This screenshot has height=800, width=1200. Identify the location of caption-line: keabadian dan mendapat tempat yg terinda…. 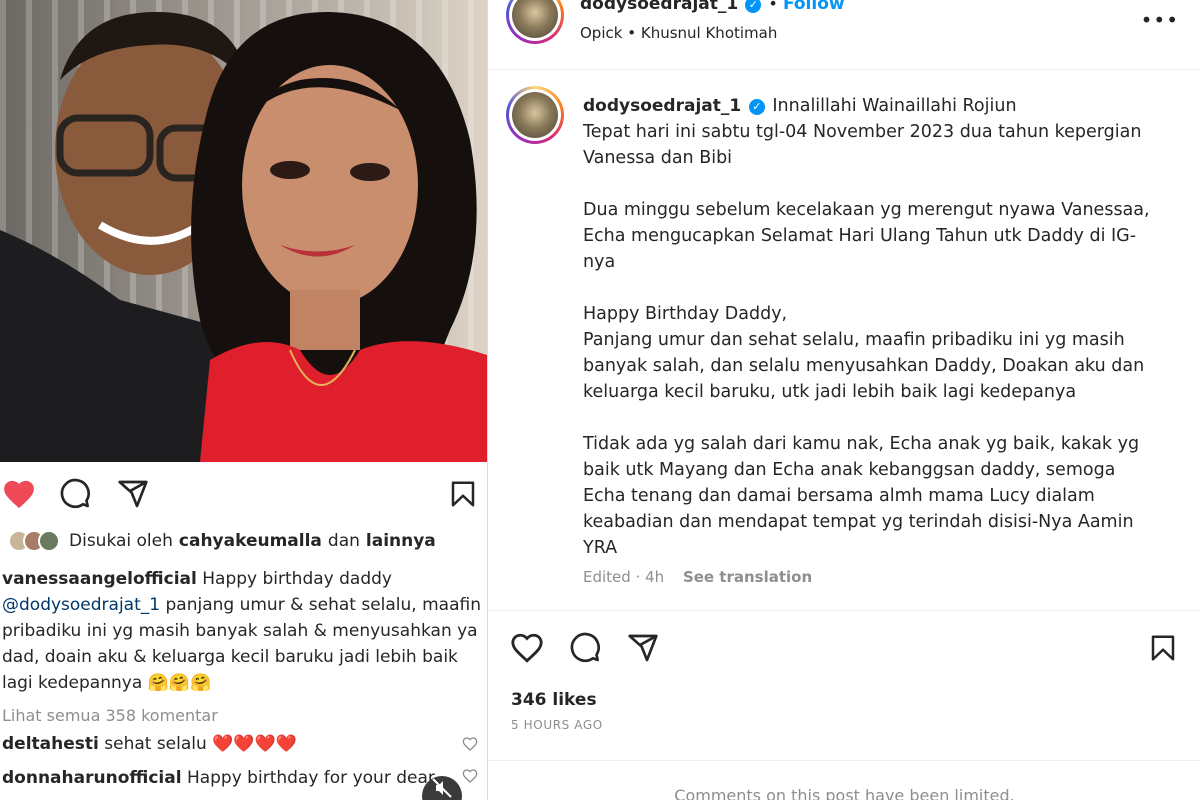
(858, 522).